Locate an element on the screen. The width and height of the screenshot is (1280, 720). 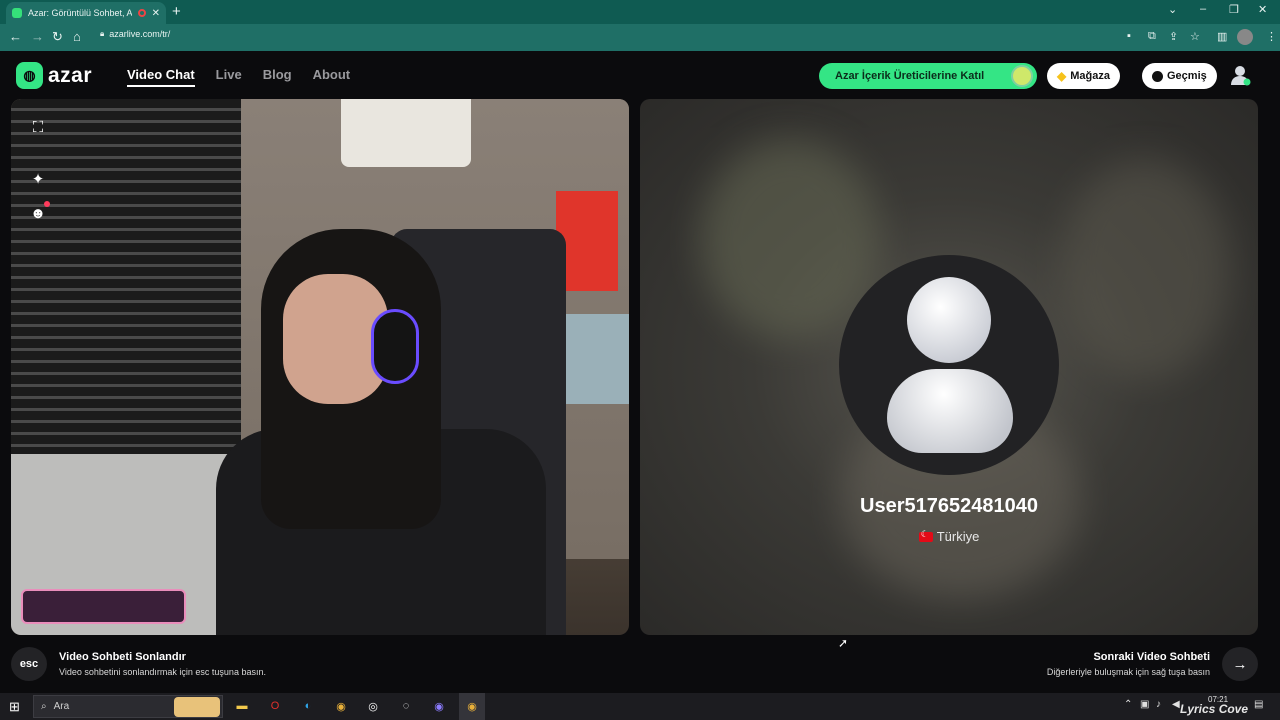
azar-favicon-icon is located at coordinates (17, 13).